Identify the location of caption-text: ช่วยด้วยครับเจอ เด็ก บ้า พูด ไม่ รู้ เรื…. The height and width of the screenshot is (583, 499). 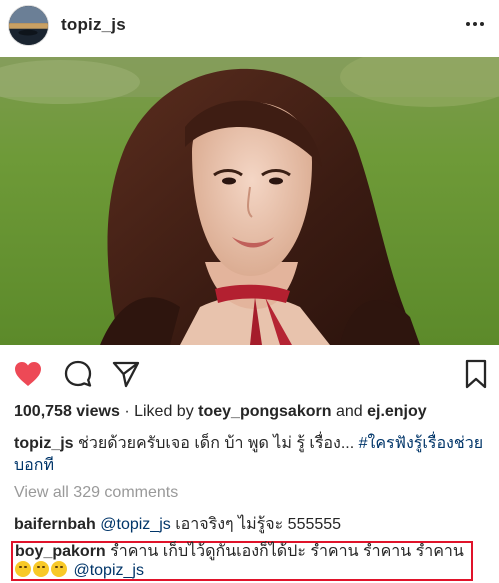
(216, 443).